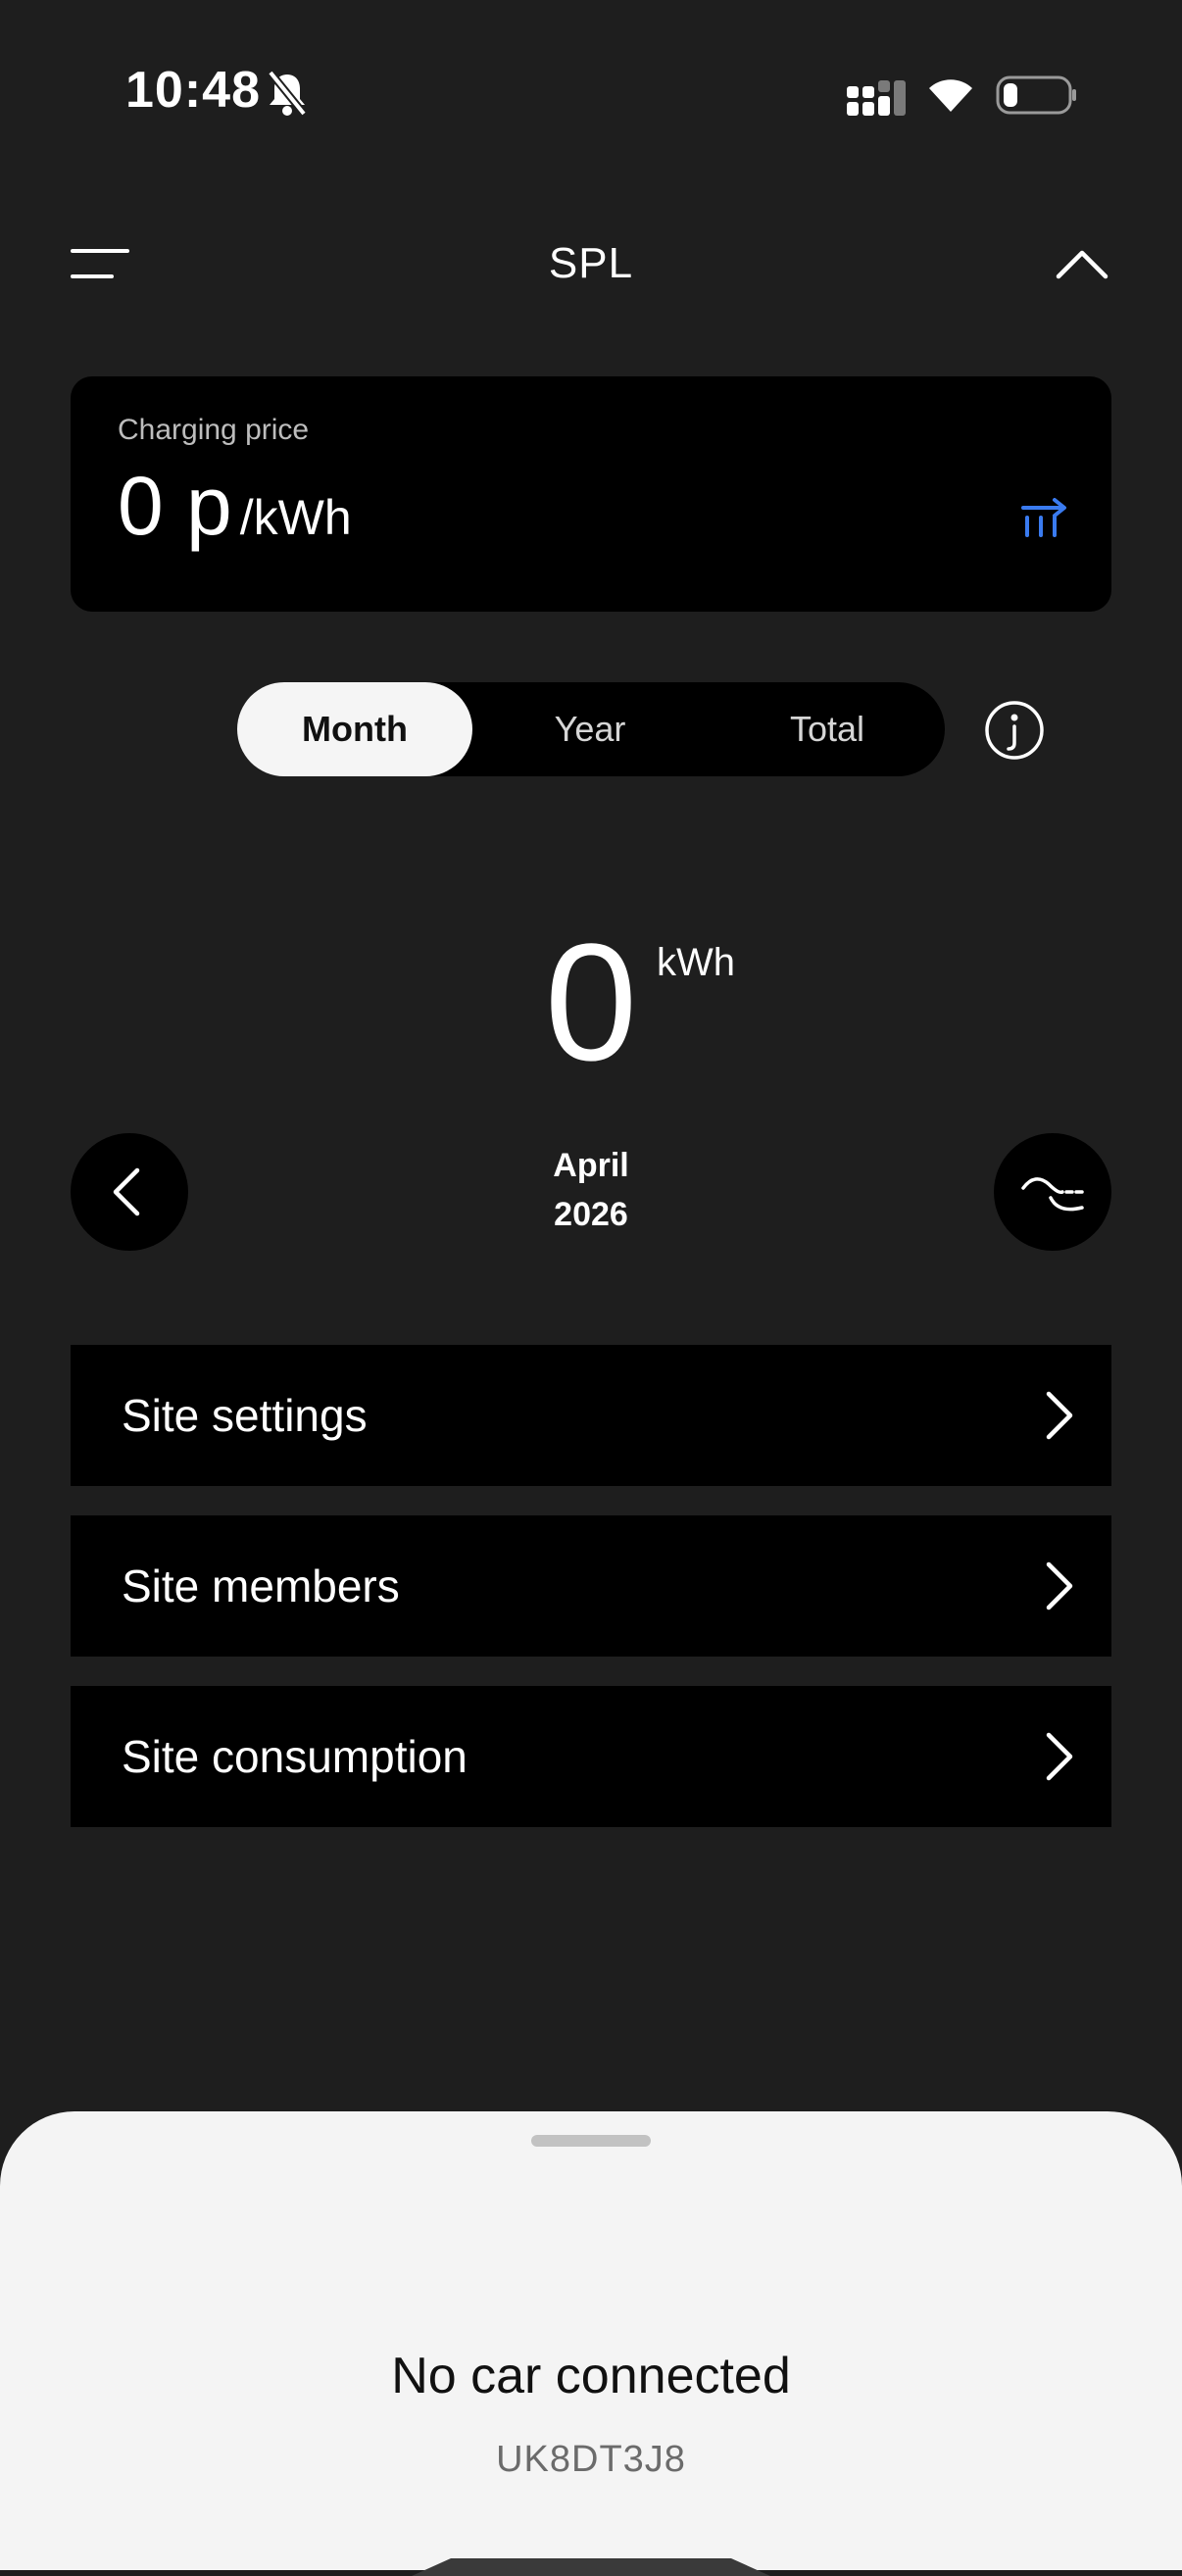 Image resolution: width=1182 pixels, height=2576 pixels. Describe the element at coordinates (591, 2459) in the screenshot. I see `charger-id: UK8DT3J8` at that location.